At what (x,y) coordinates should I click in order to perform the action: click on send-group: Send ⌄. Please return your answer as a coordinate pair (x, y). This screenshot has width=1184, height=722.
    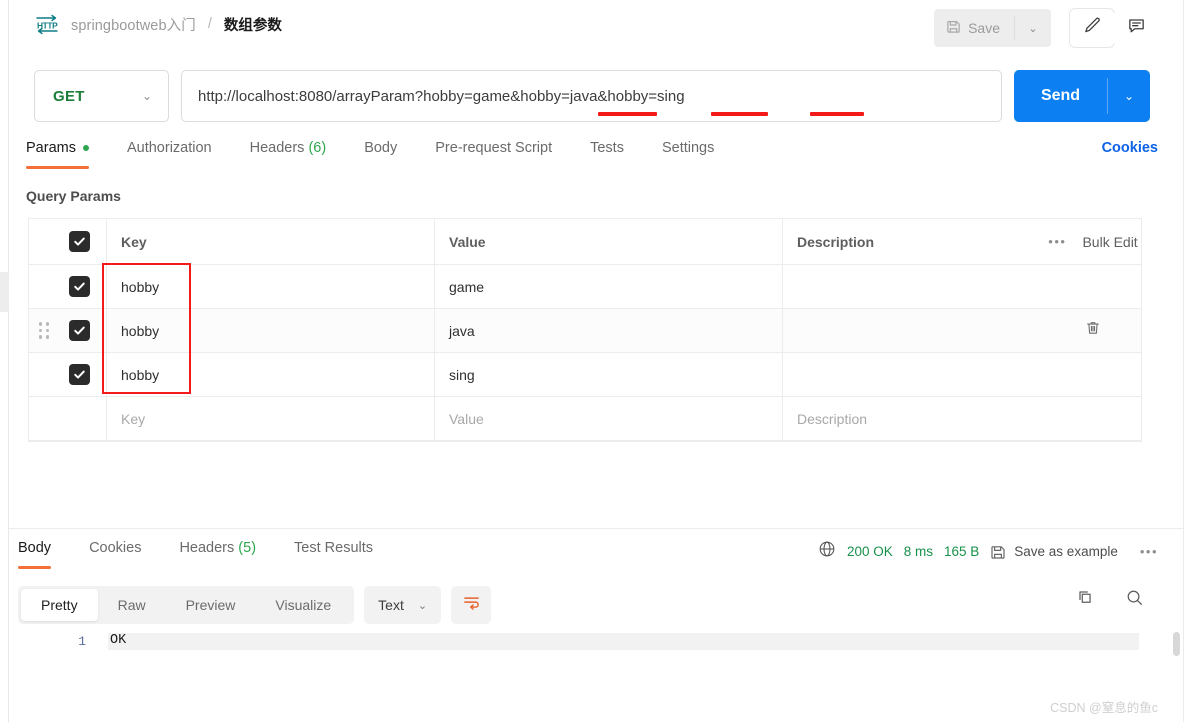
    Looking at the image, I should click on (1082, 96).